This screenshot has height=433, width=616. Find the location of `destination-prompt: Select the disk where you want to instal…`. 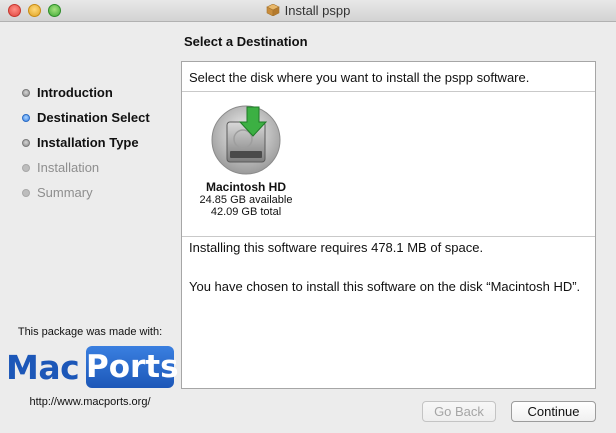

destination-prompt: Select the disk where you want to instal… is located at coordinates (388, 77).